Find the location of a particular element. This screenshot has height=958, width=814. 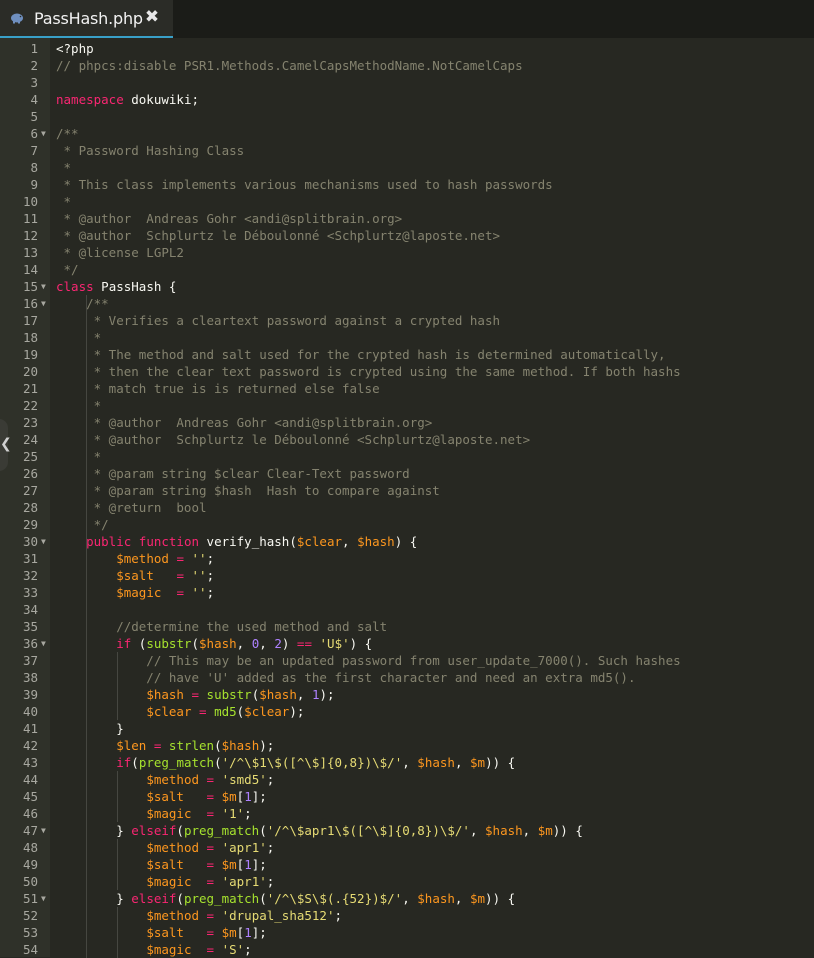

line-number: 47 is located at coordinates (30, 830).